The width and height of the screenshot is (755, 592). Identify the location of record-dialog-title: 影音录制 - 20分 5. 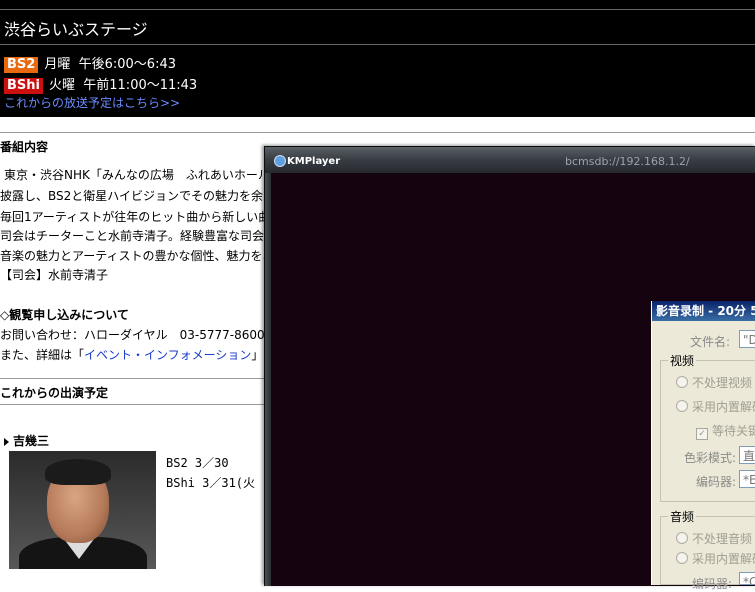
(703, 311).